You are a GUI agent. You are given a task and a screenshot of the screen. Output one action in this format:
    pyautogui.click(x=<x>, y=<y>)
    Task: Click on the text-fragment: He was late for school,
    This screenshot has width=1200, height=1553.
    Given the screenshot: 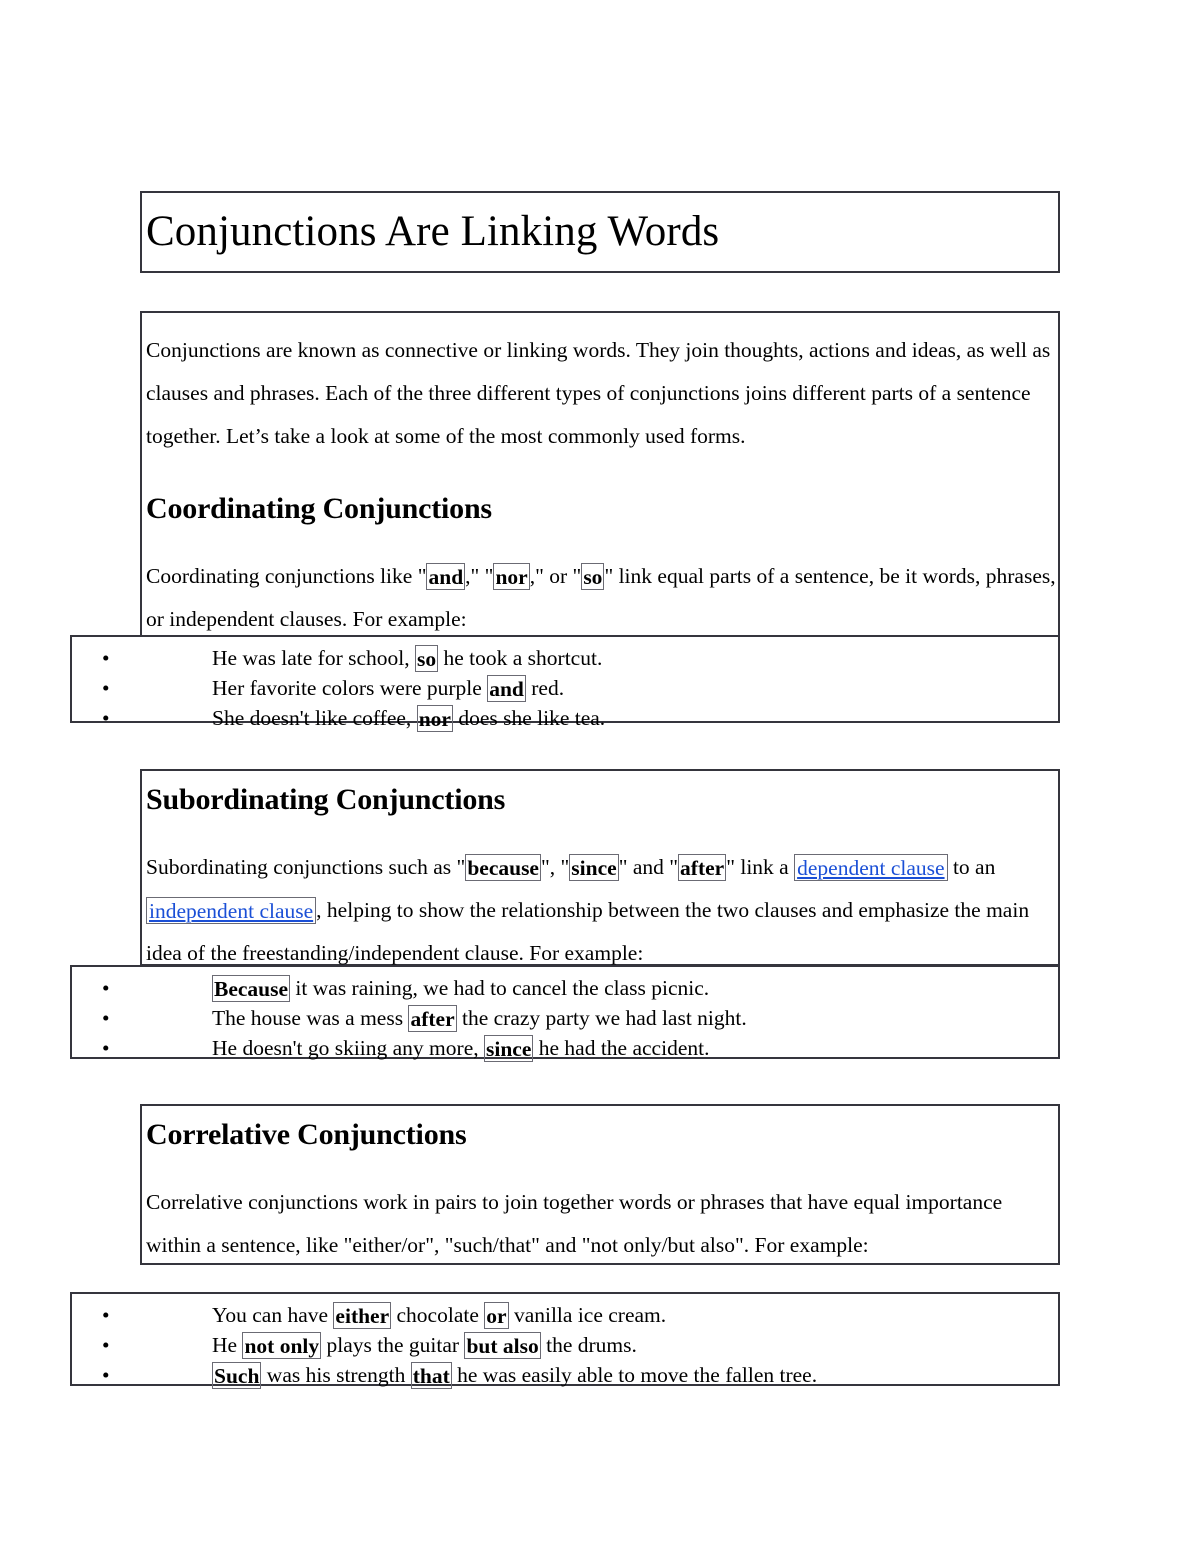 What is the action you would take?
    pyautogui.click(x=313, y=658)
    